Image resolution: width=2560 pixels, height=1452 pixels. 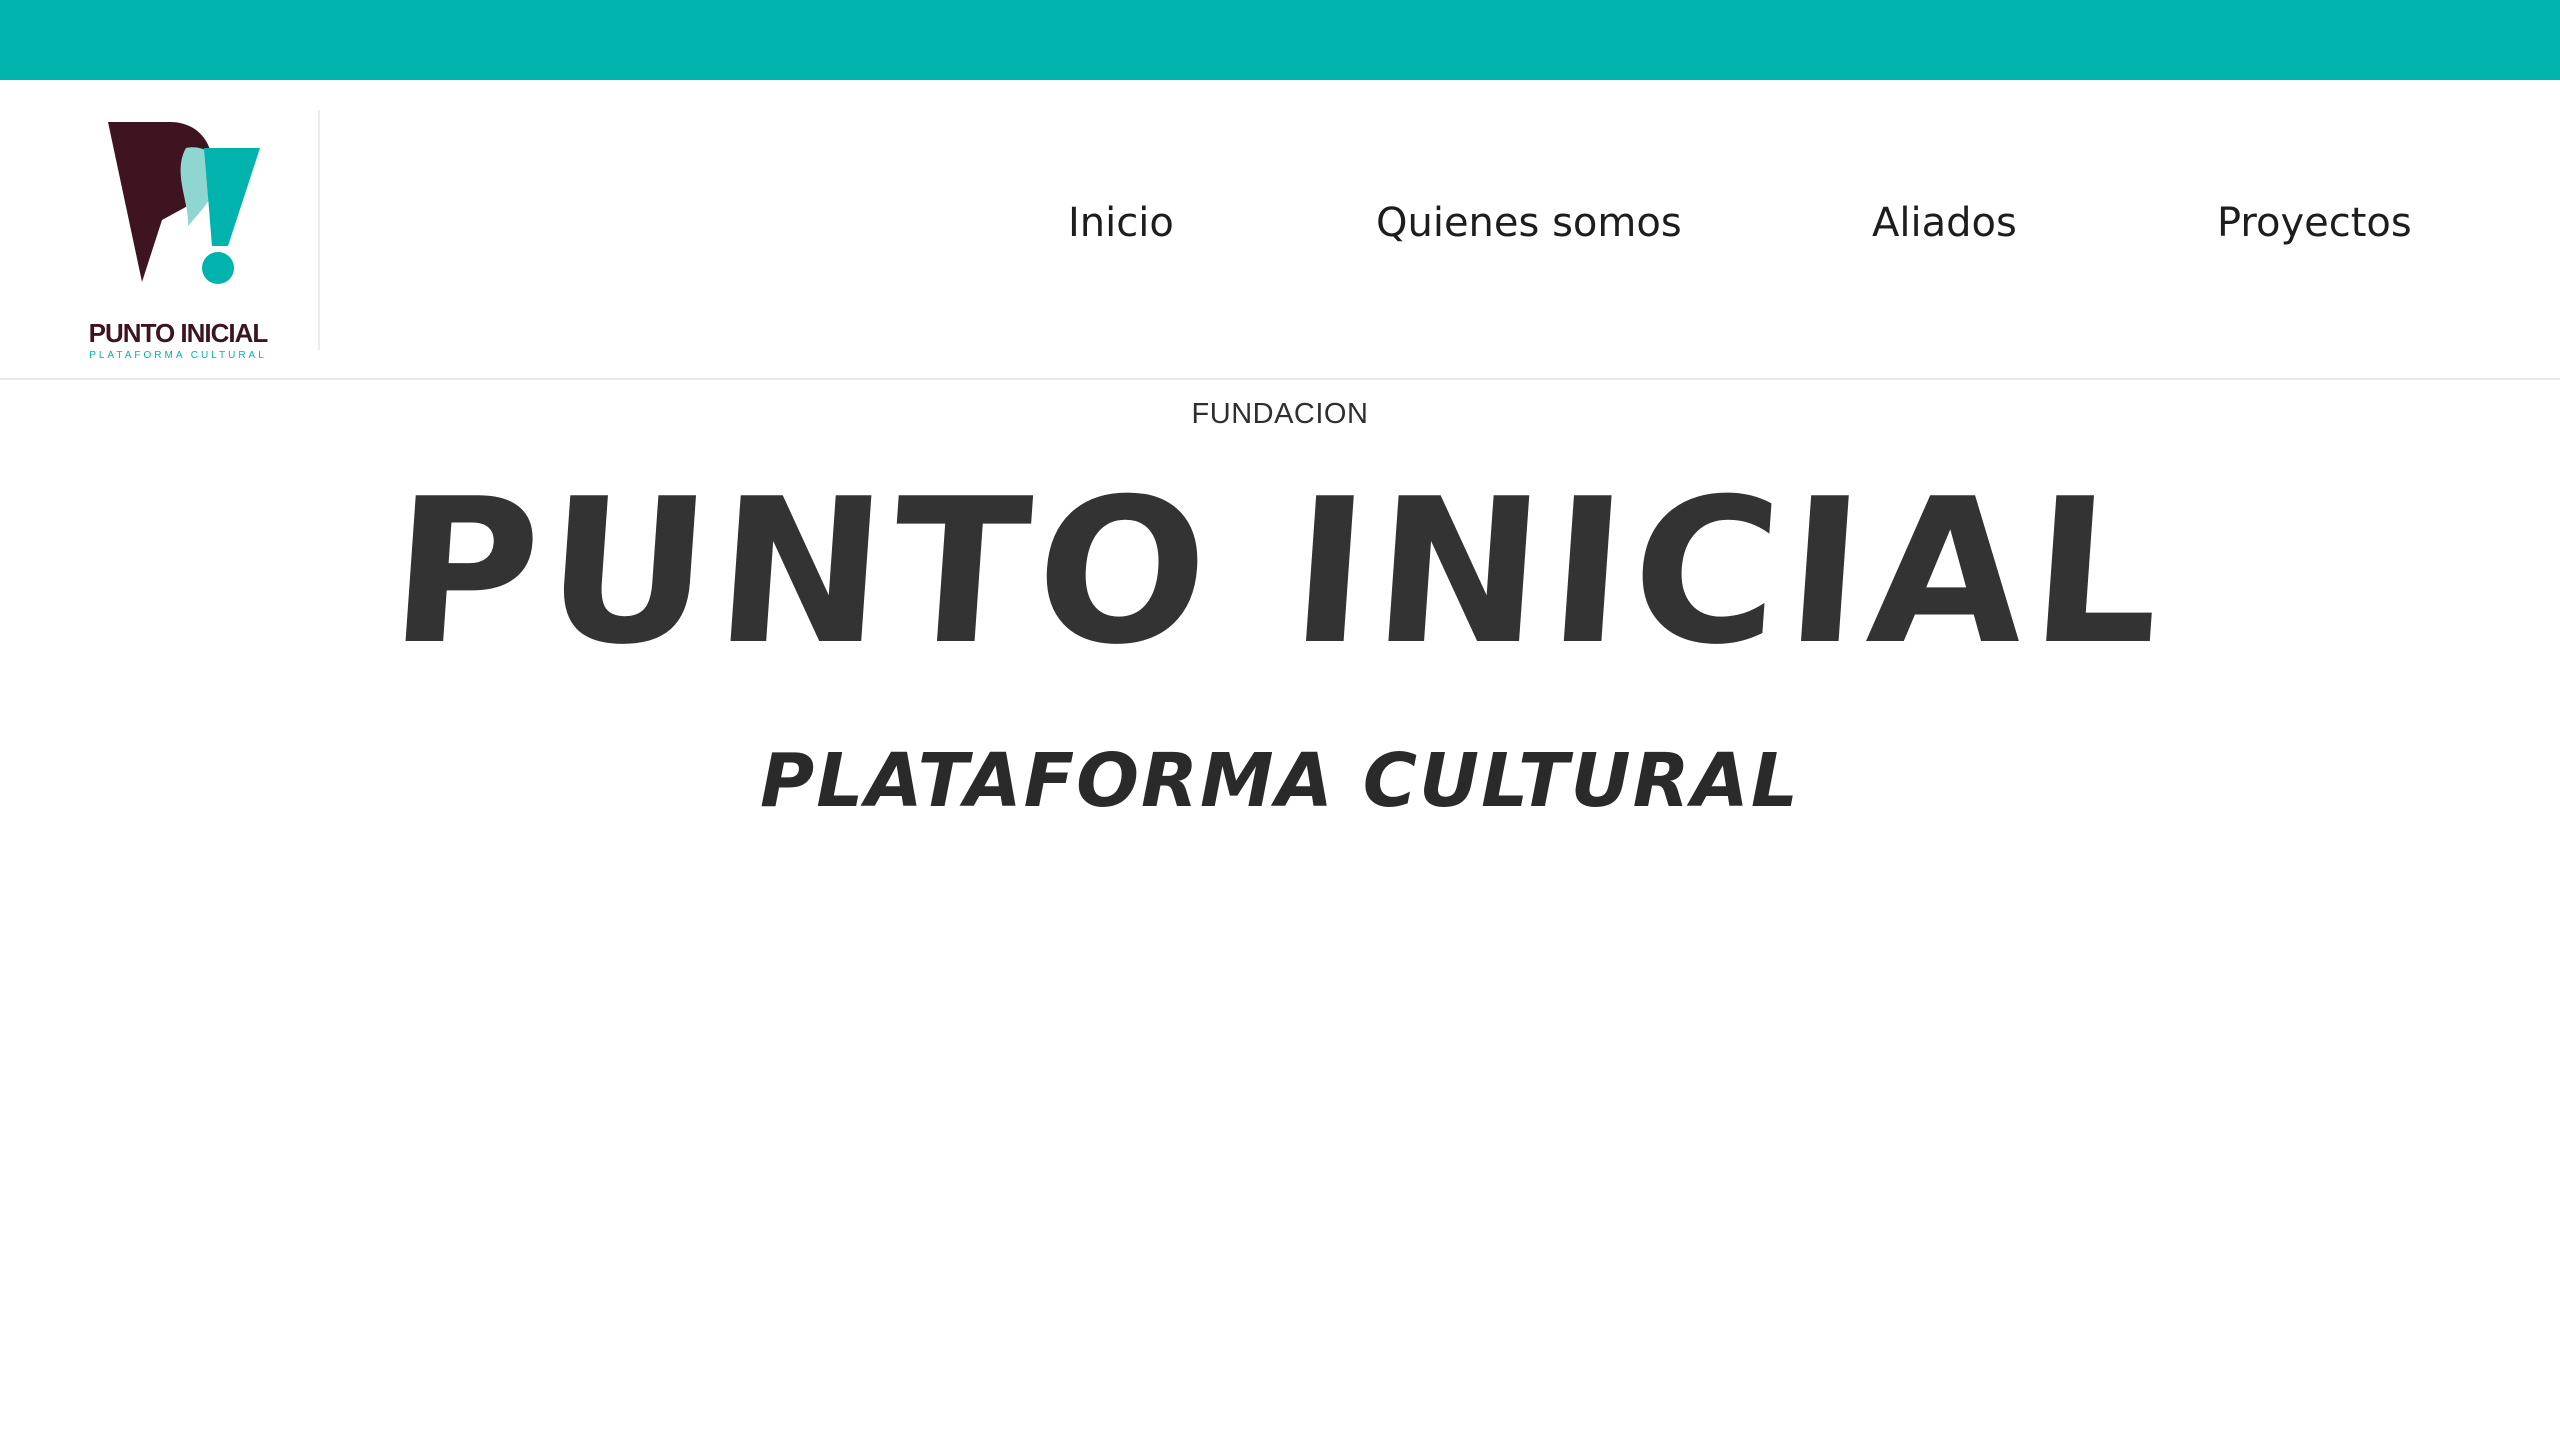 What do you see at coordinates (1944, 223) in the screenshot?
I see `nav-item-aliados: Aliados` at bounding box center [1944, 223].